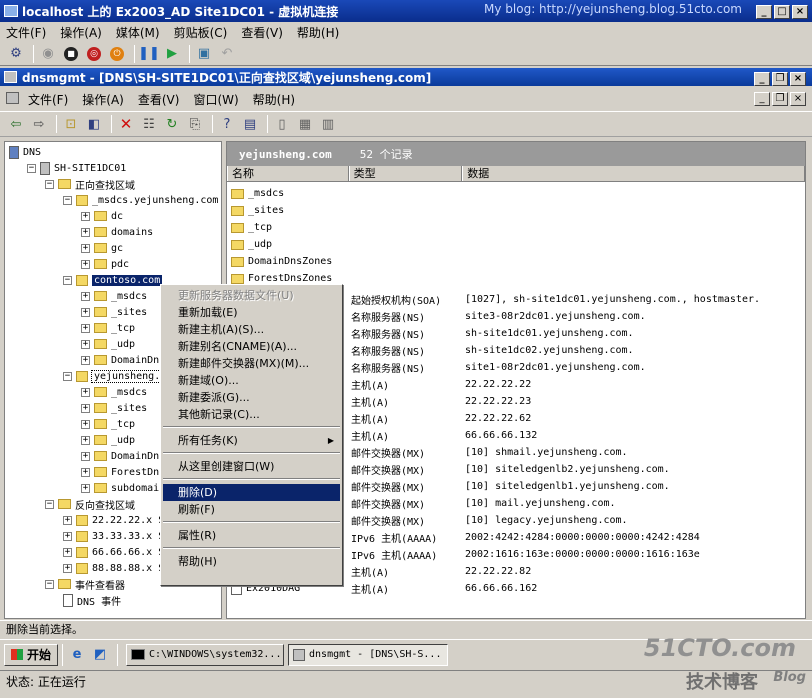 Image resolution: width=812 pixels, height=698 pixels. What do you see at coordinates (305, 124) in the screenshot?
I see `zone-icon: ▦` at bounding box center [305, 124].